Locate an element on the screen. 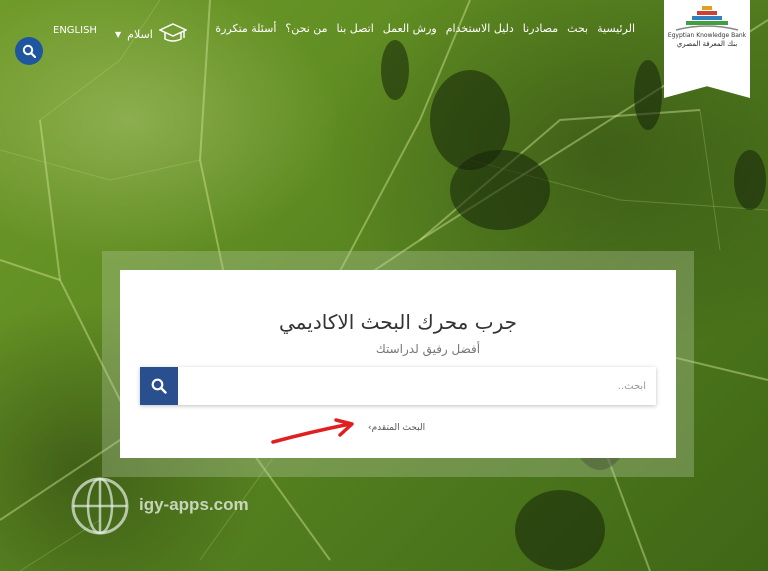 The image size is (768, 571). nav-item-contact: اتصل بنا is located at coordinates (355, 28).